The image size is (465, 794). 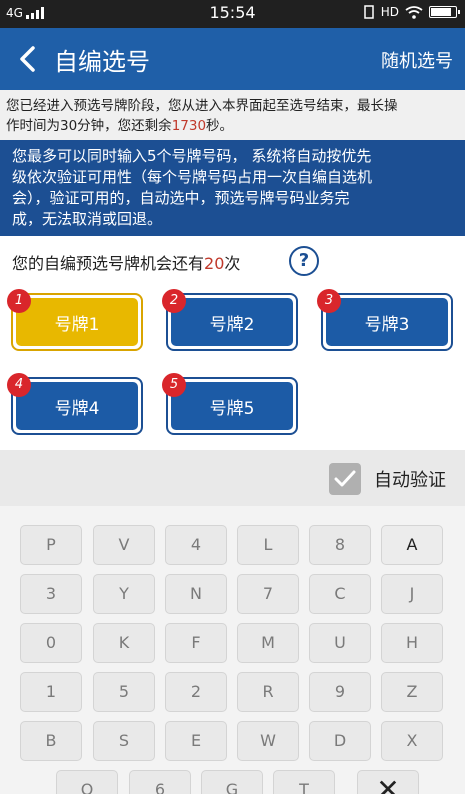 I want to click on status-bar: 4G 15:54 HD, so click(x=232, y=14).